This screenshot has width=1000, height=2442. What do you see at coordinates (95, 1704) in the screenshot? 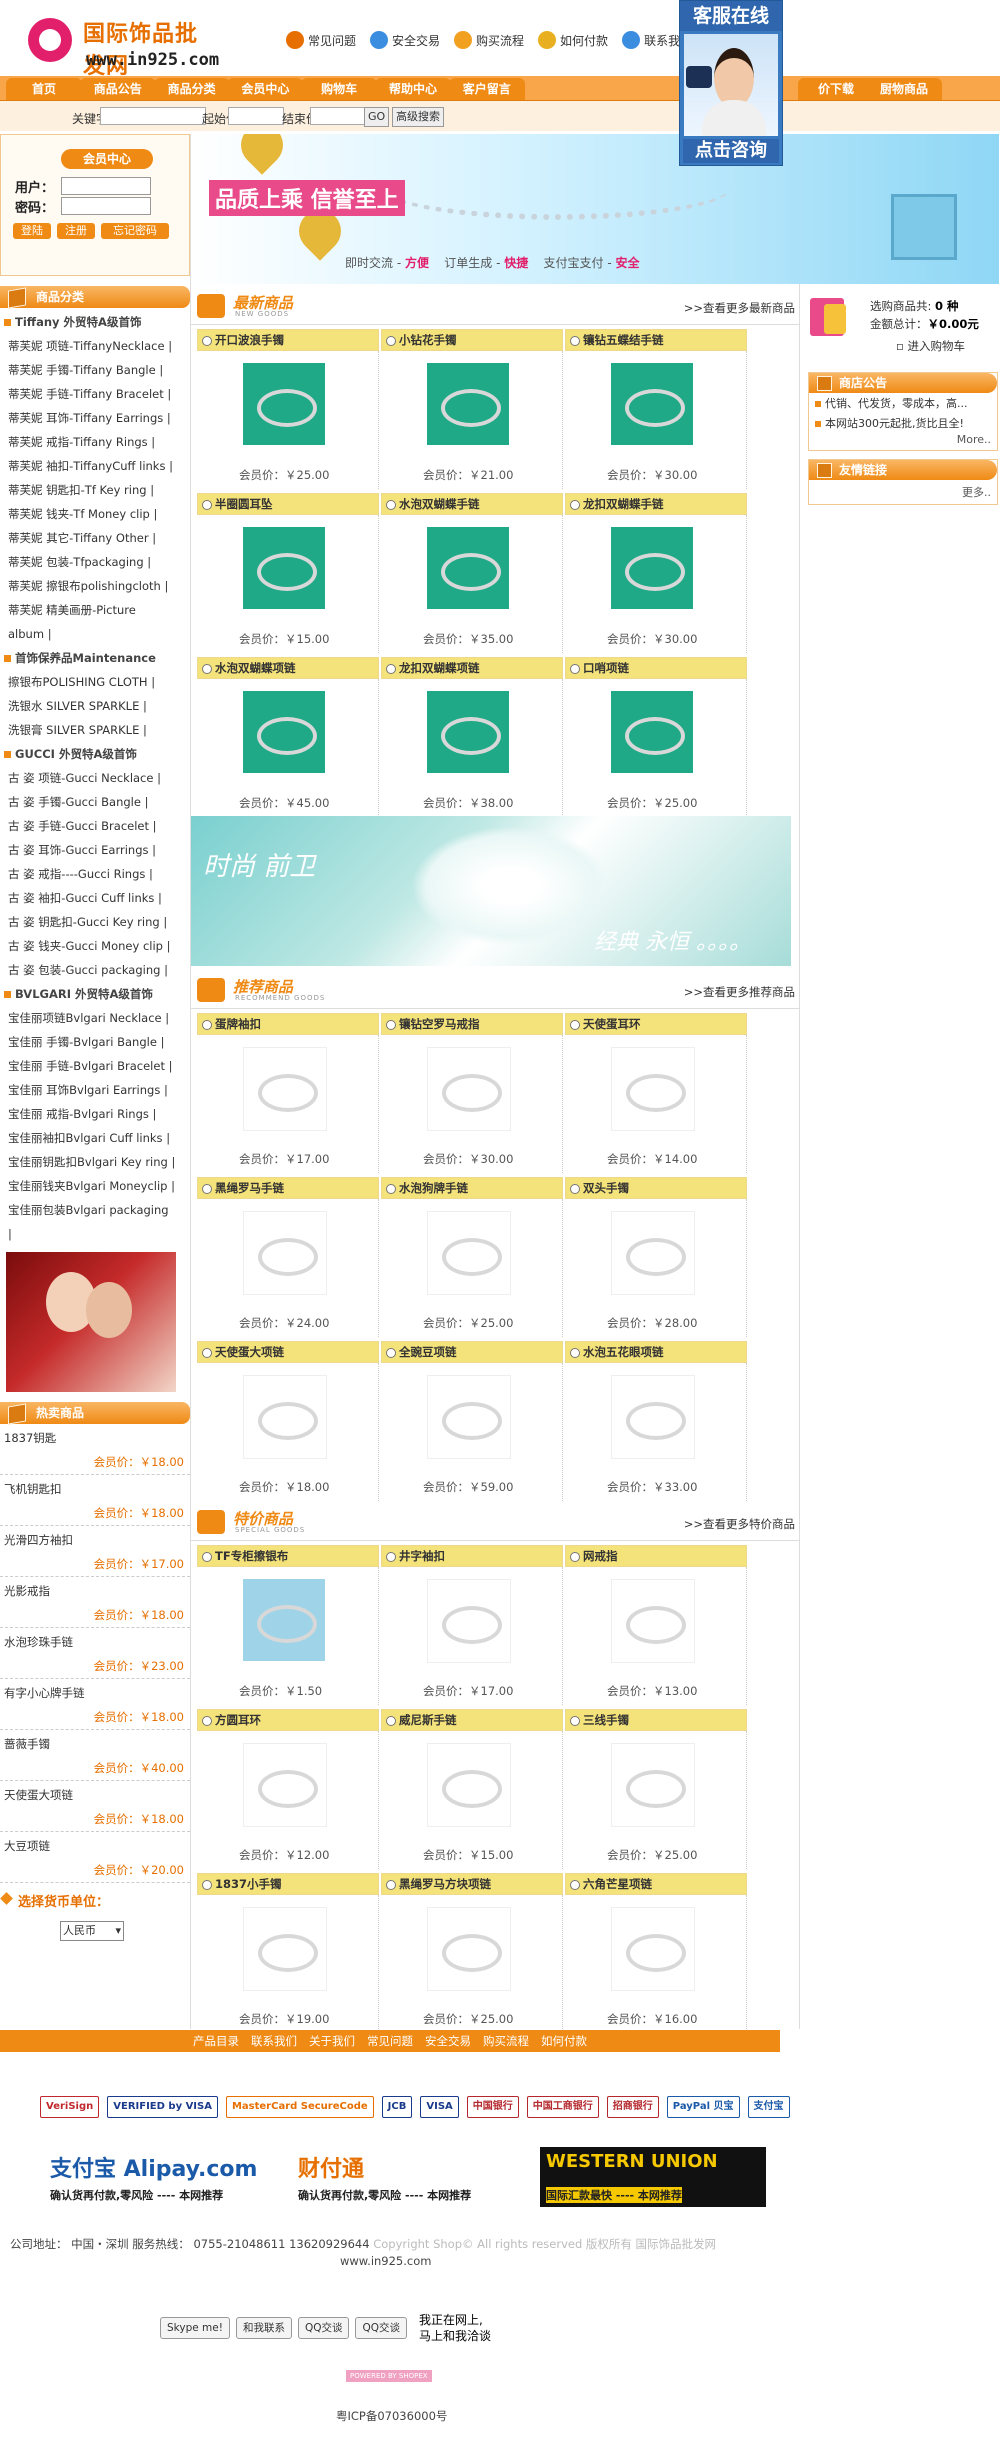
I see `hot-item: 有字小心牌手链 会员价：￥18.00` at bounding box center [95, 1704].